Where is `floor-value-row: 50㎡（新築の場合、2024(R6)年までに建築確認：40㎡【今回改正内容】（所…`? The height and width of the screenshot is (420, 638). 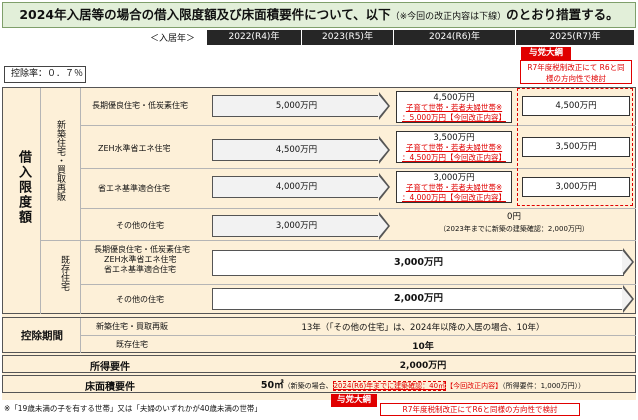
floor-value-row: 50㎡（新築の場合、2024(R6)年までに建築確認：40㎡【今回改正内容】（所… is located at coordinates (423, 384).